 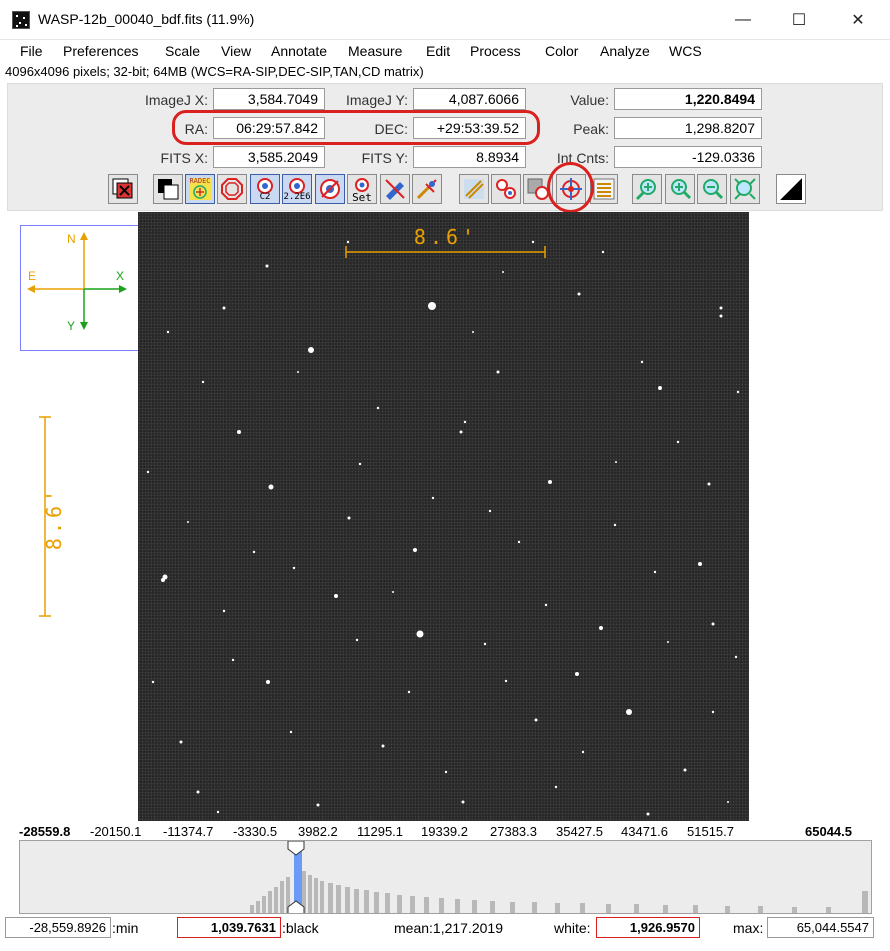 What do you see at coordinates (495, 51) in the screenshot?
I see `menu-process: Process` at bounding box center [495, 51].